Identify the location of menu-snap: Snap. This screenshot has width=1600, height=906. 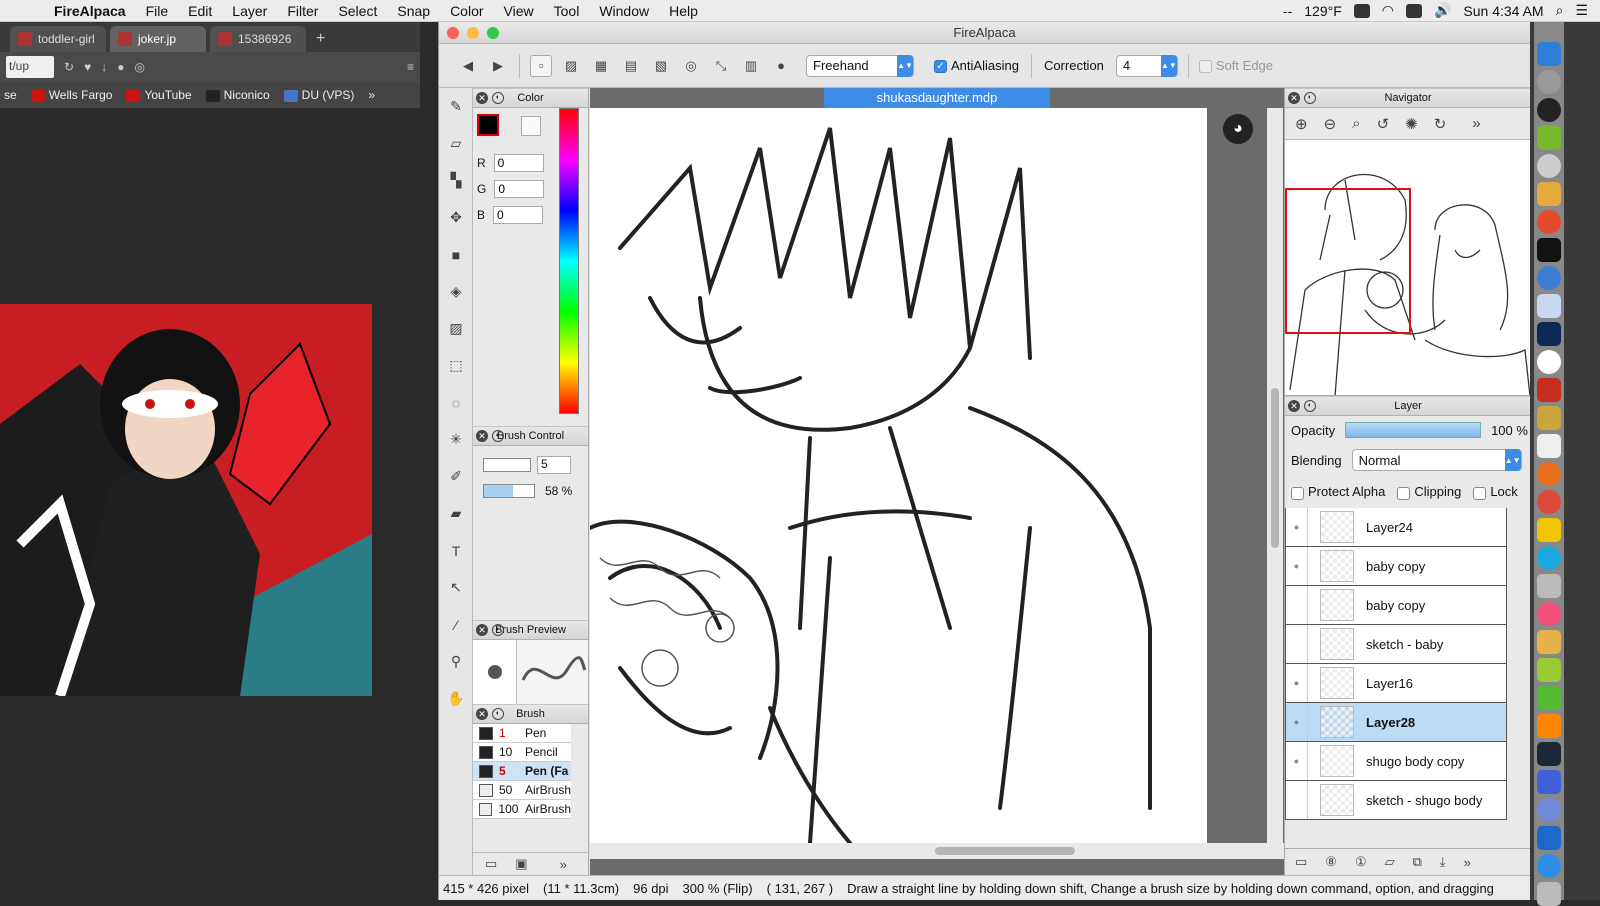
(413, 11).